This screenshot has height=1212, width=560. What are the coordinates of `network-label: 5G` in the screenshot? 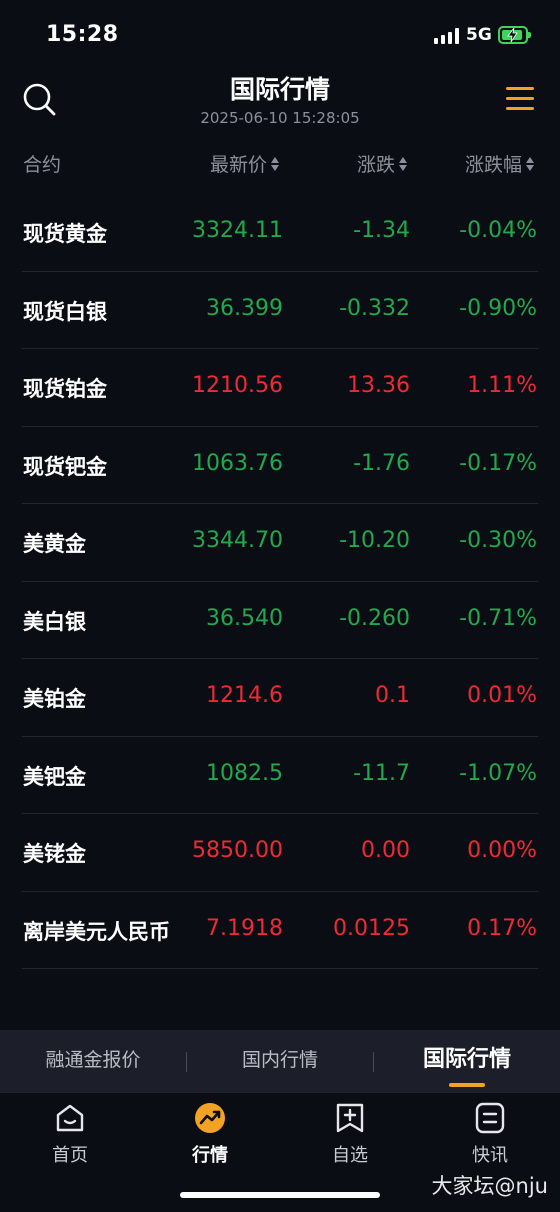 It's located at (479, 35).